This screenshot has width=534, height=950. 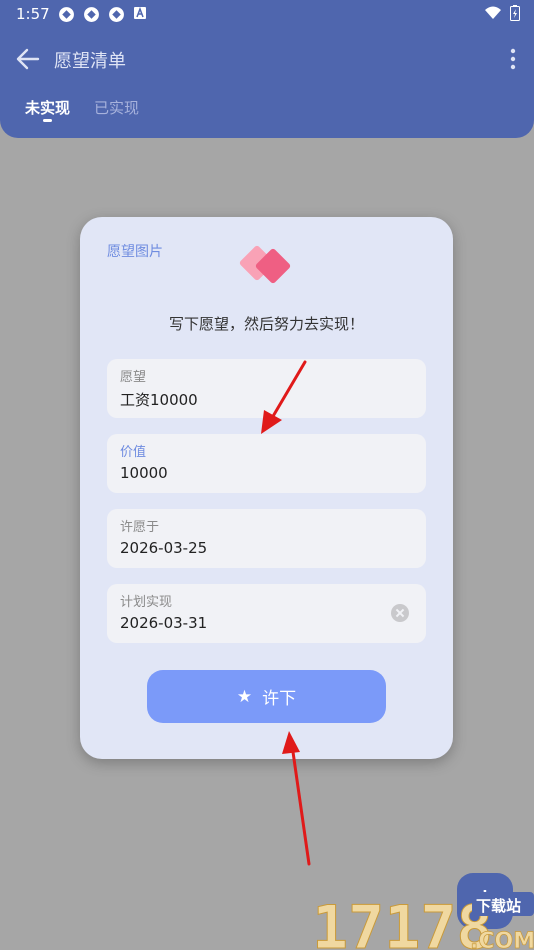 What do you see at coordinates (266, 388) in the screenshot?
I see `wish-field: 愿望 工资10000` at bounding box center [266, 388].